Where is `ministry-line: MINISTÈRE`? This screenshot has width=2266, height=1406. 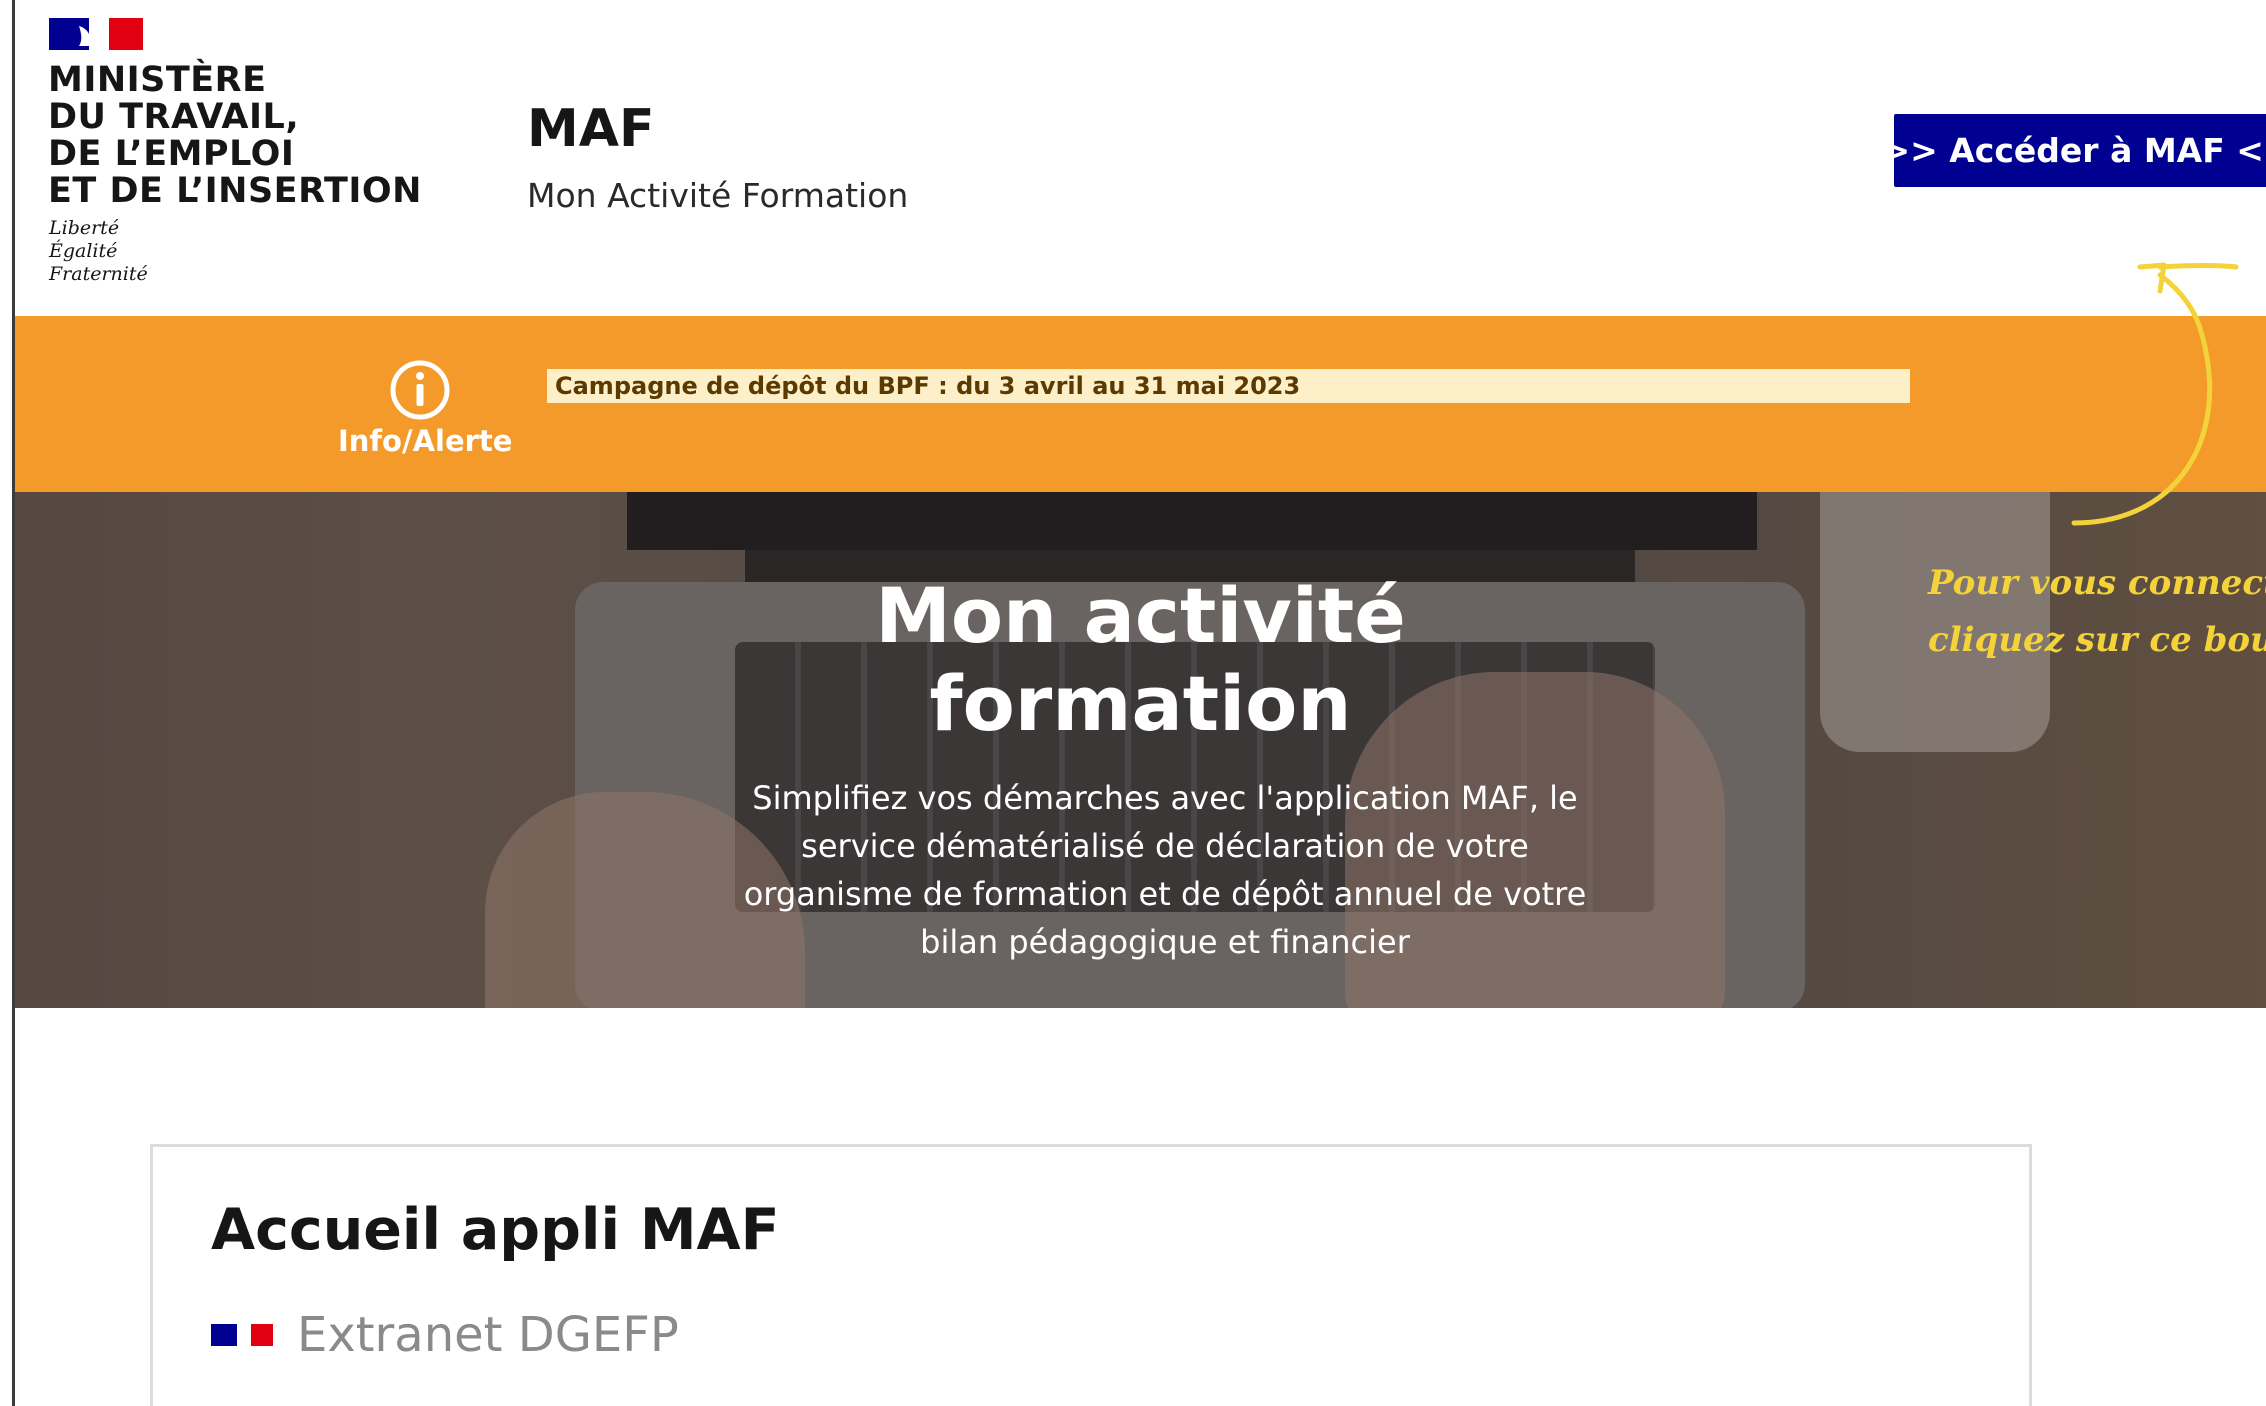
ministry-line: MINISTÈRE is located at coordinates (157, 80).